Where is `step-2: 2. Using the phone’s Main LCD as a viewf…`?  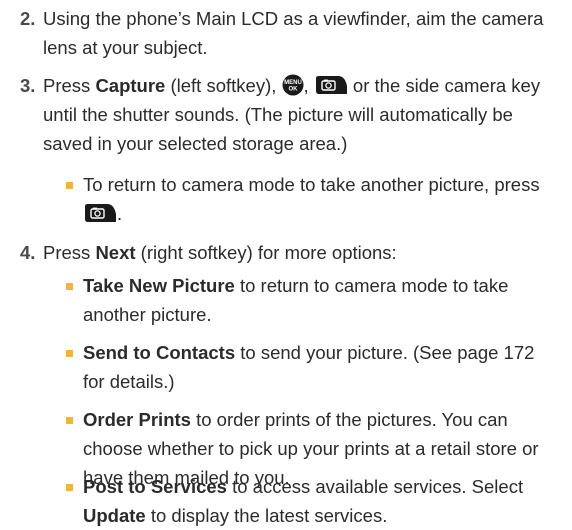
step-2: 2. Using the phone’s Main LCD as a viewf… is located at coordinates (280, 33).